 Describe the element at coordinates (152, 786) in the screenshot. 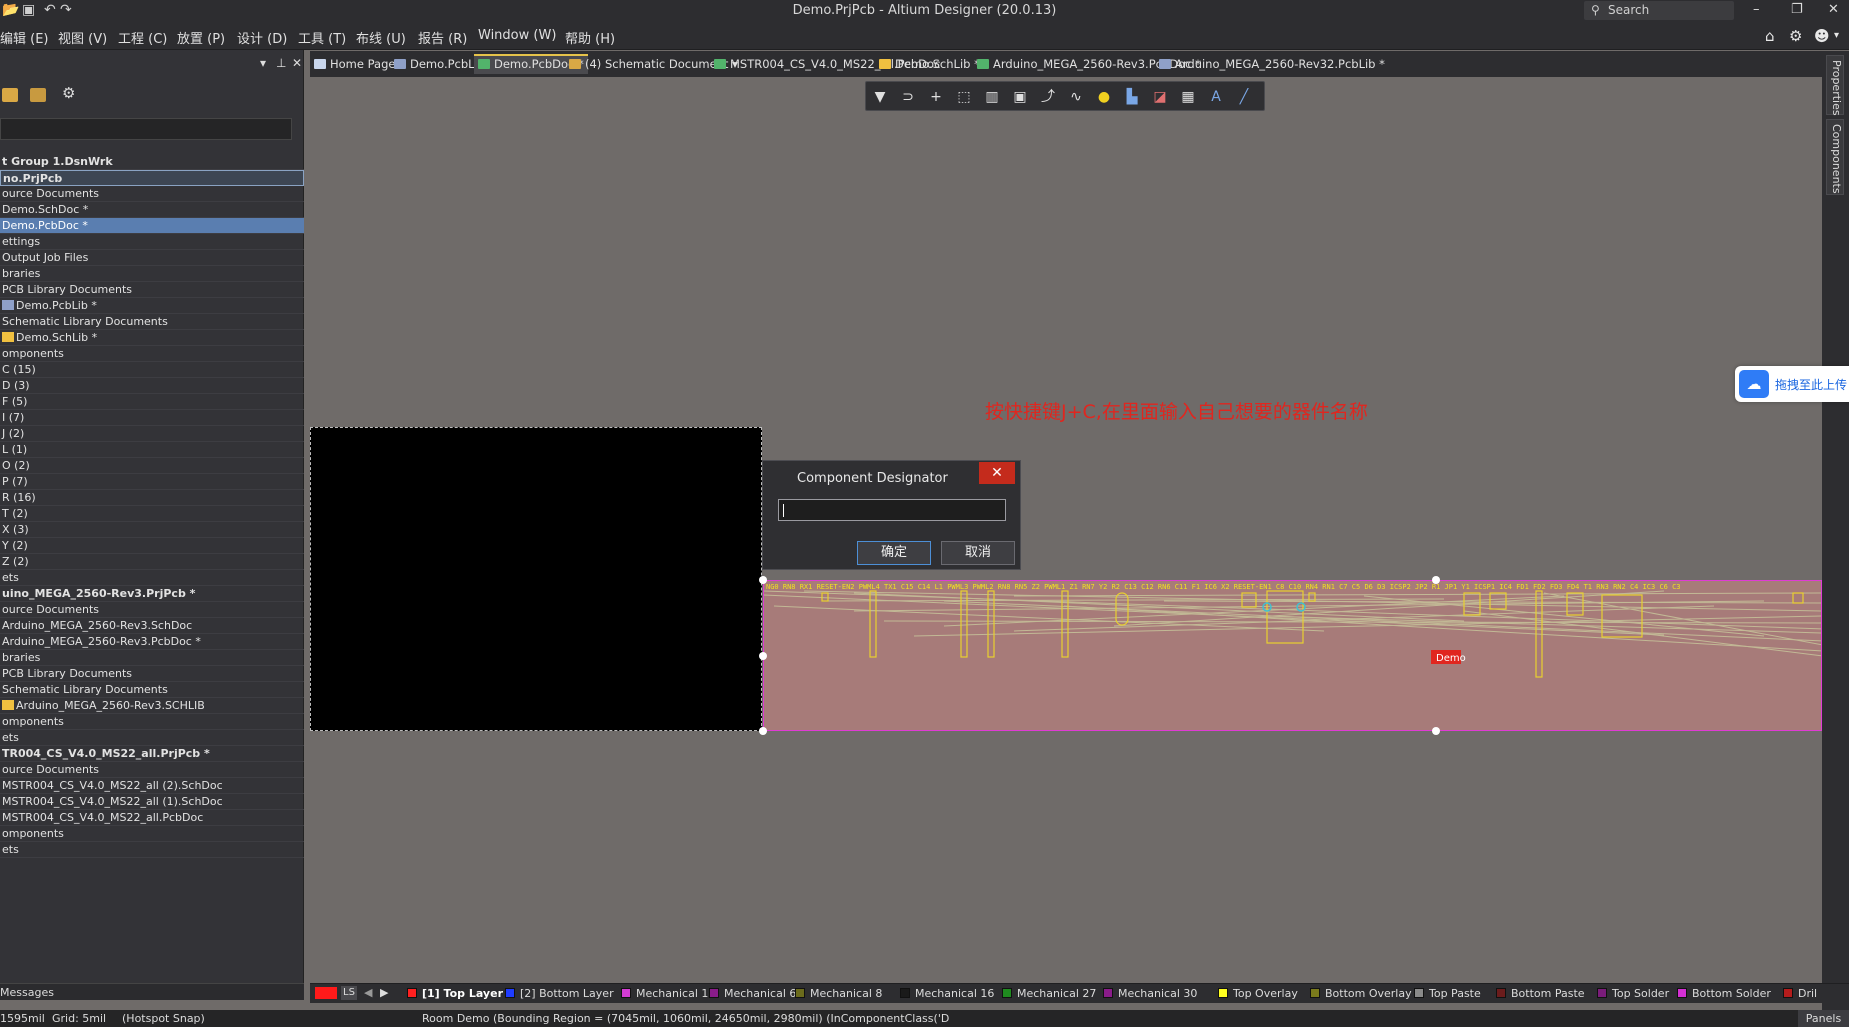

I see `tree-item: MSTR004_CS_V4.0_MS22_all (2).SchDoc` at that location.